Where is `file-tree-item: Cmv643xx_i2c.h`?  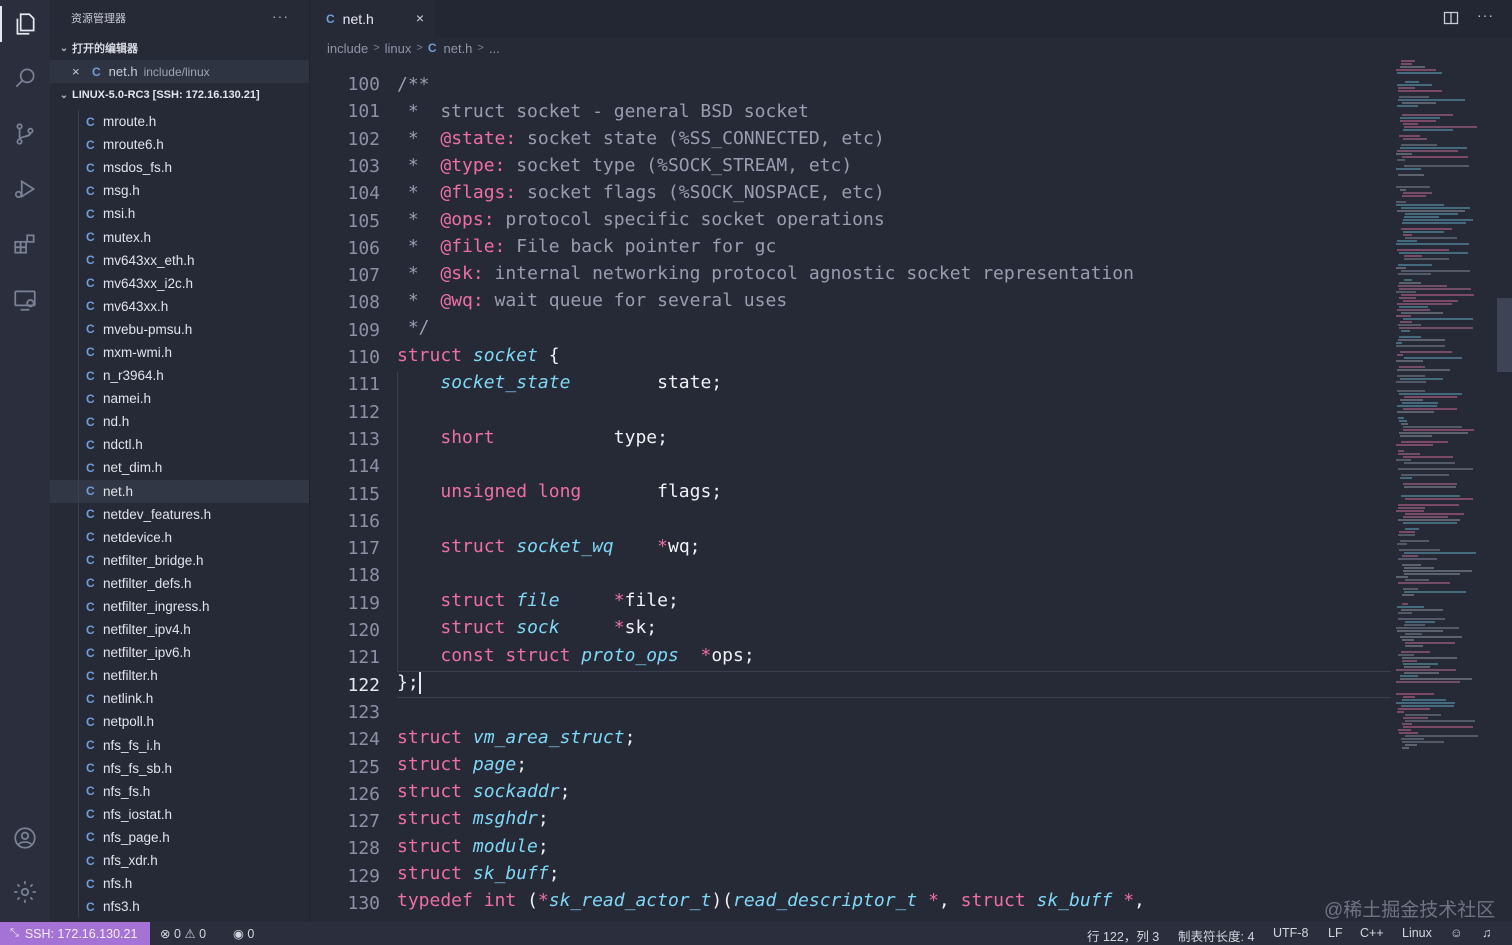 file-tree-item: Cmv643xx_i2c.h is located at coordinates (179, 283).